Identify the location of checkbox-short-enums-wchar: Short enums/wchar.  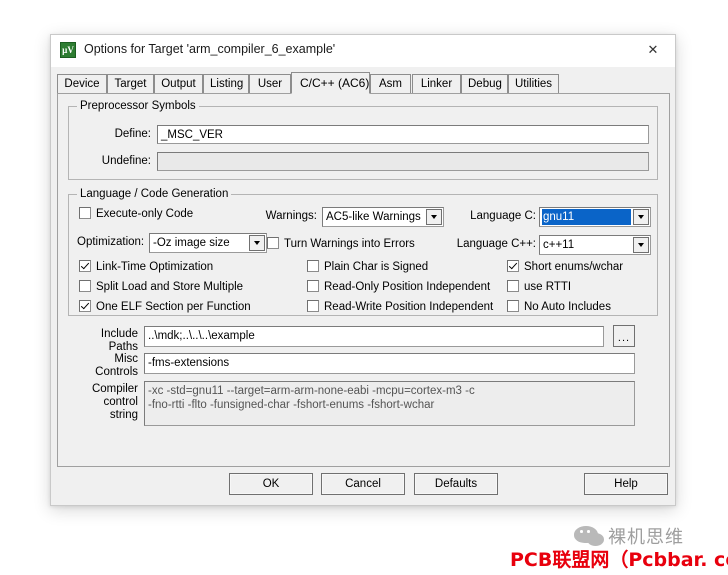
(565, 267).